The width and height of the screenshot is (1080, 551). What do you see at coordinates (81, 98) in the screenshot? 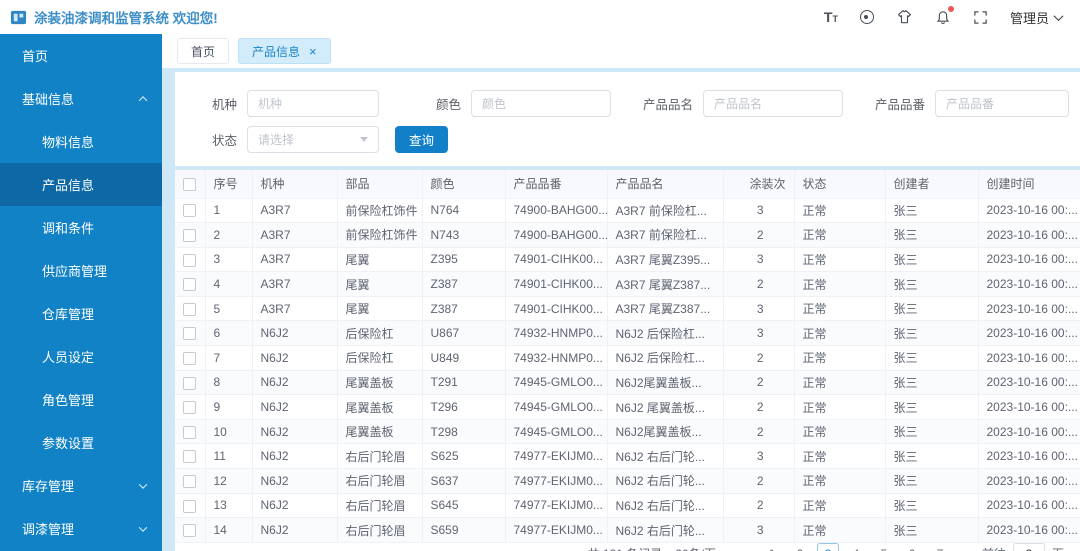
I see `sidebar-group-basic-info: 基础信息` at bounding box center [81, 98].